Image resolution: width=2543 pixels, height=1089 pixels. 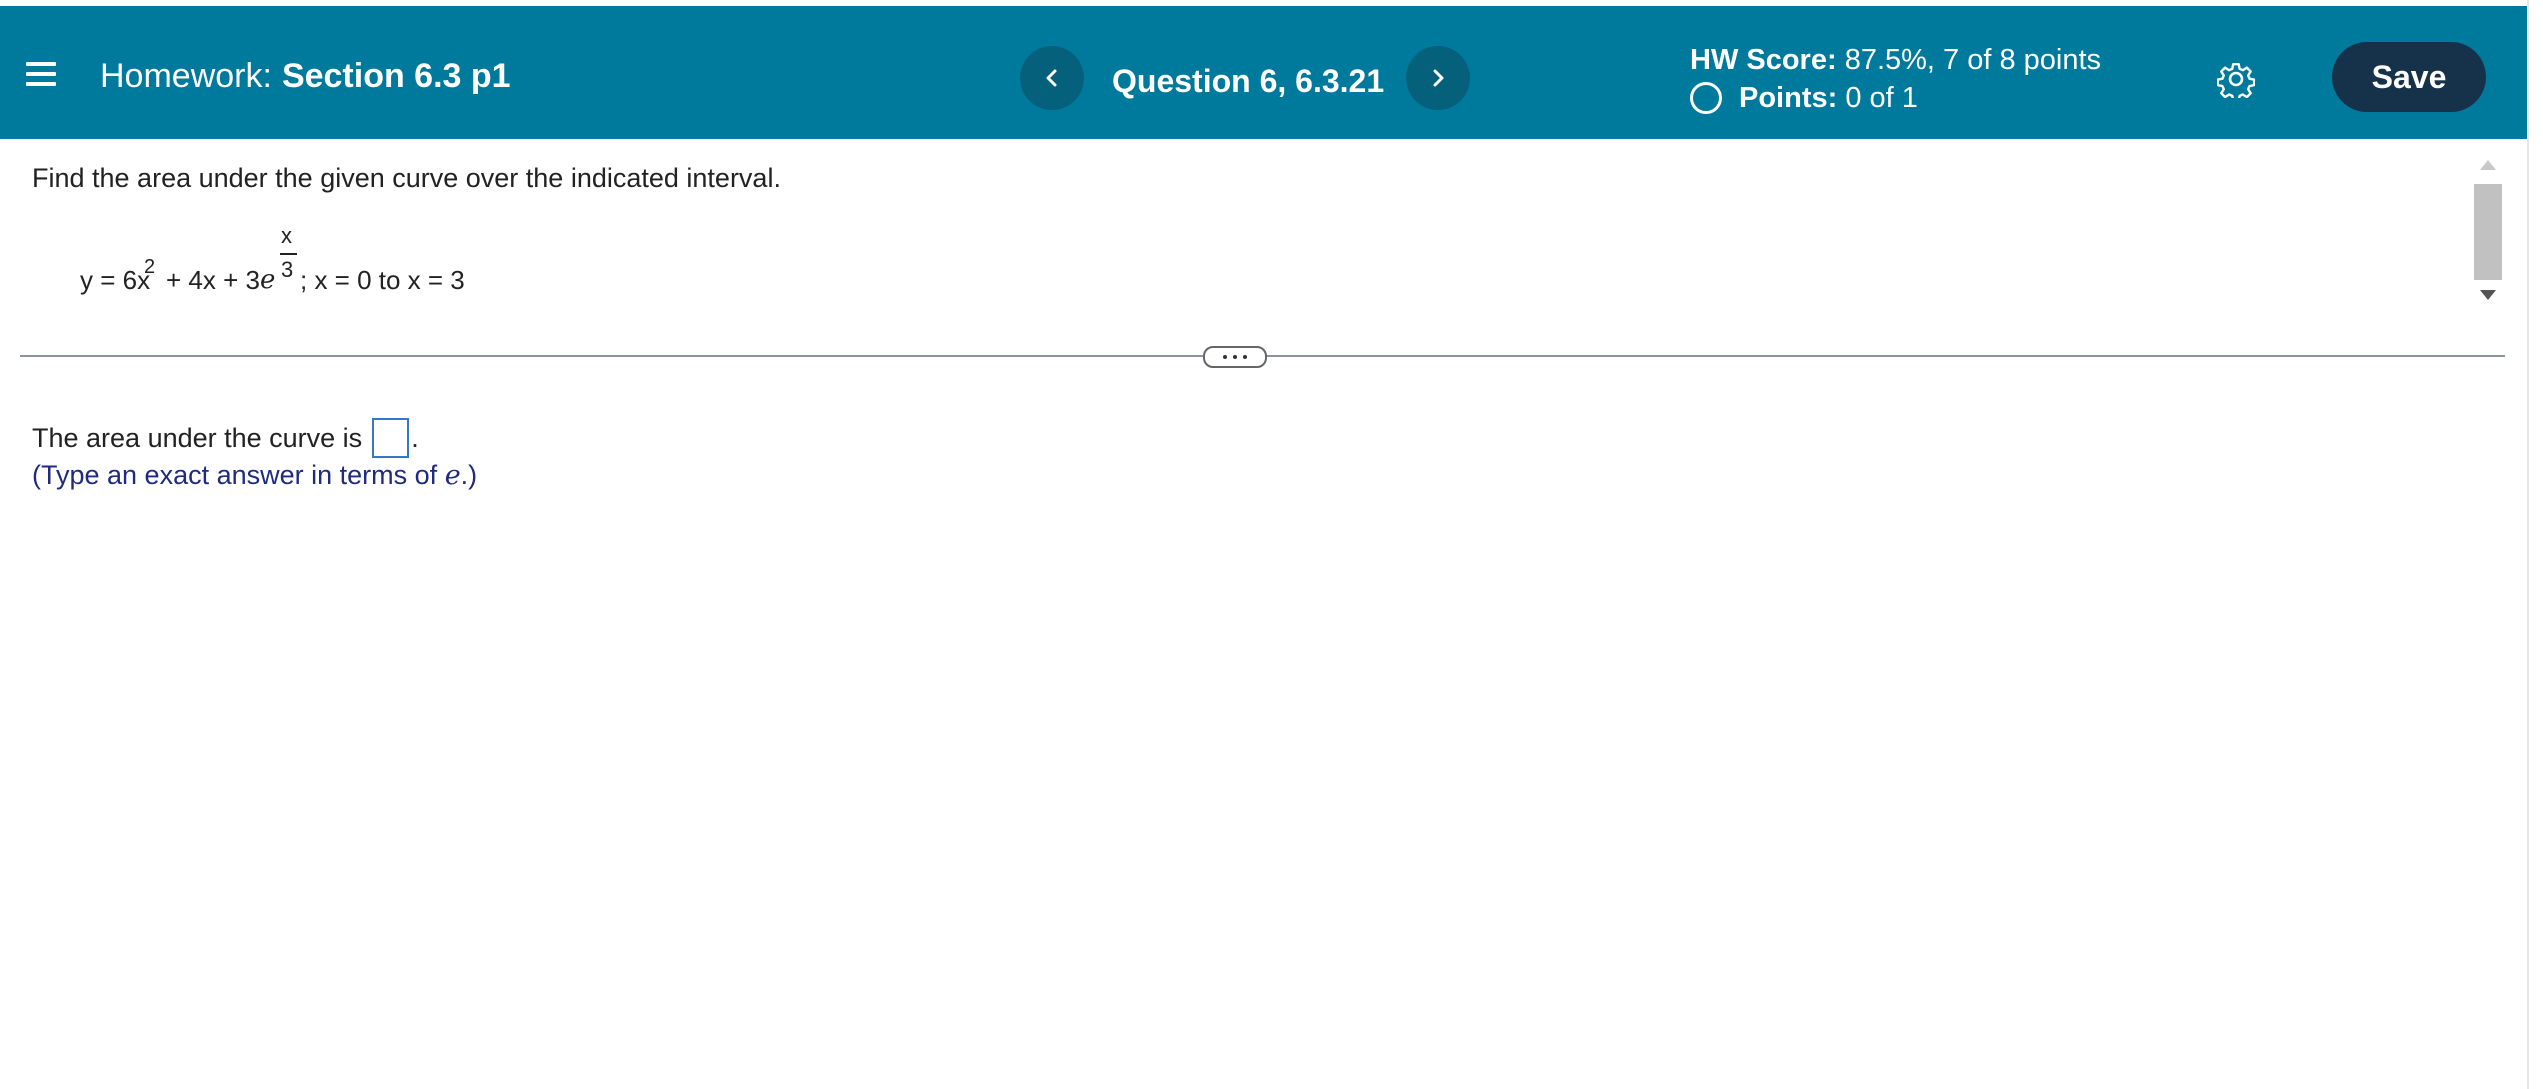 I want to click on next-question-button, so click(x=1438, y=78).